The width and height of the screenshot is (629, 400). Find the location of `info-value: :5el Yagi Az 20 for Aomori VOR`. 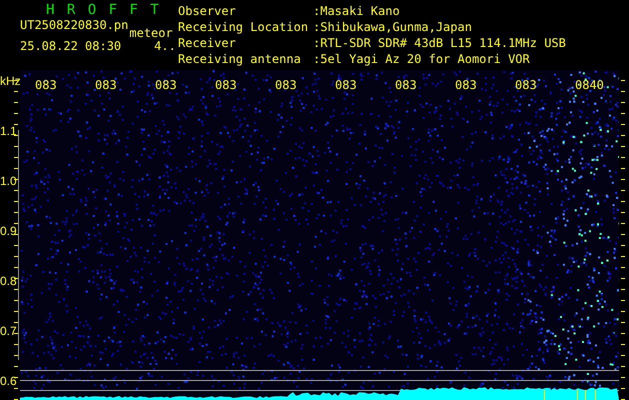

info-value: :5el Yagi Az 20 for Aomori VOR is located at coordinates (422, 61).